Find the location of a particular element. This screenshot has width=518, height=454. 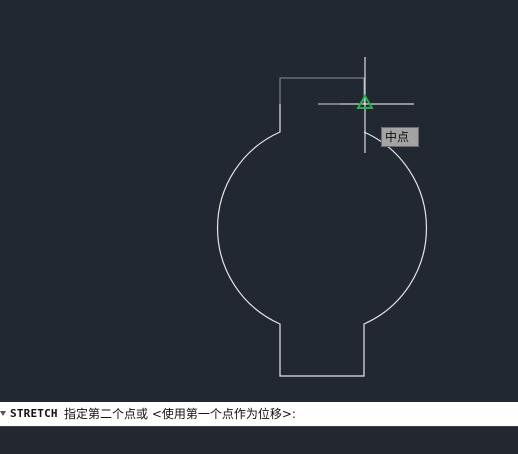

caret-down-icon is located at coordinates (3, 413).